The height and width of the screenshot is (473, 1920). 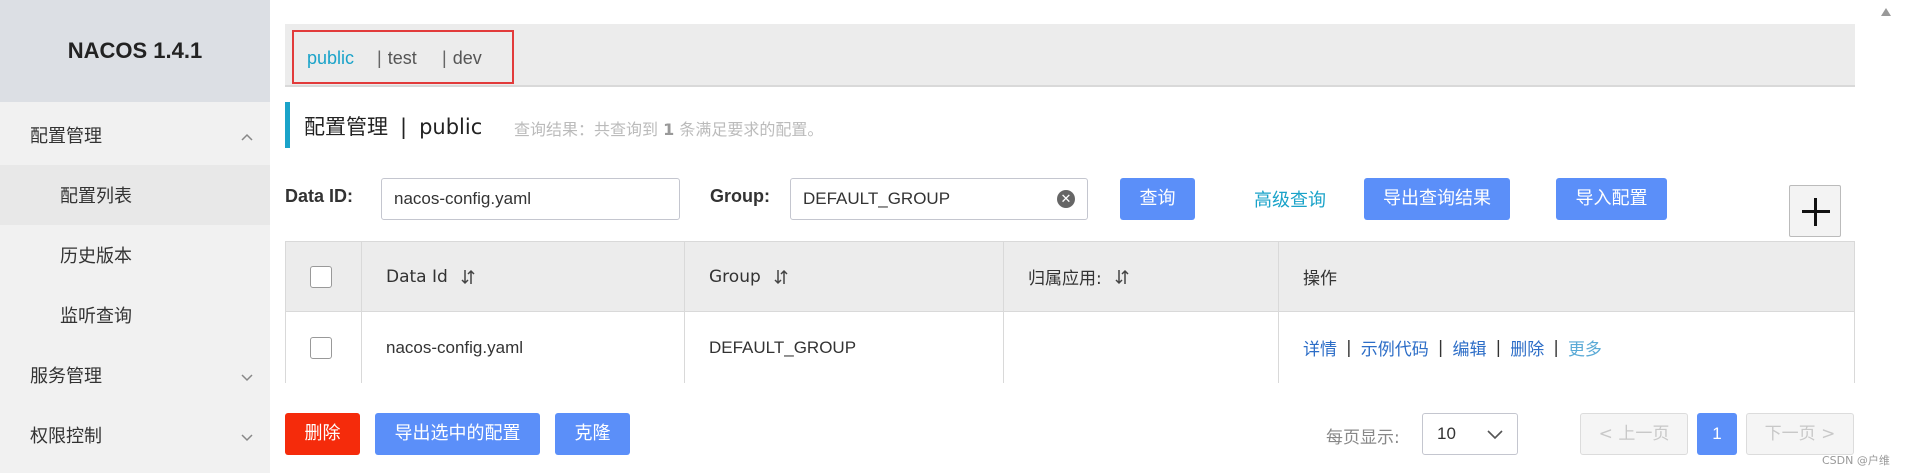 I want to click on query-button: 查询, so click(x=1157, y=199).